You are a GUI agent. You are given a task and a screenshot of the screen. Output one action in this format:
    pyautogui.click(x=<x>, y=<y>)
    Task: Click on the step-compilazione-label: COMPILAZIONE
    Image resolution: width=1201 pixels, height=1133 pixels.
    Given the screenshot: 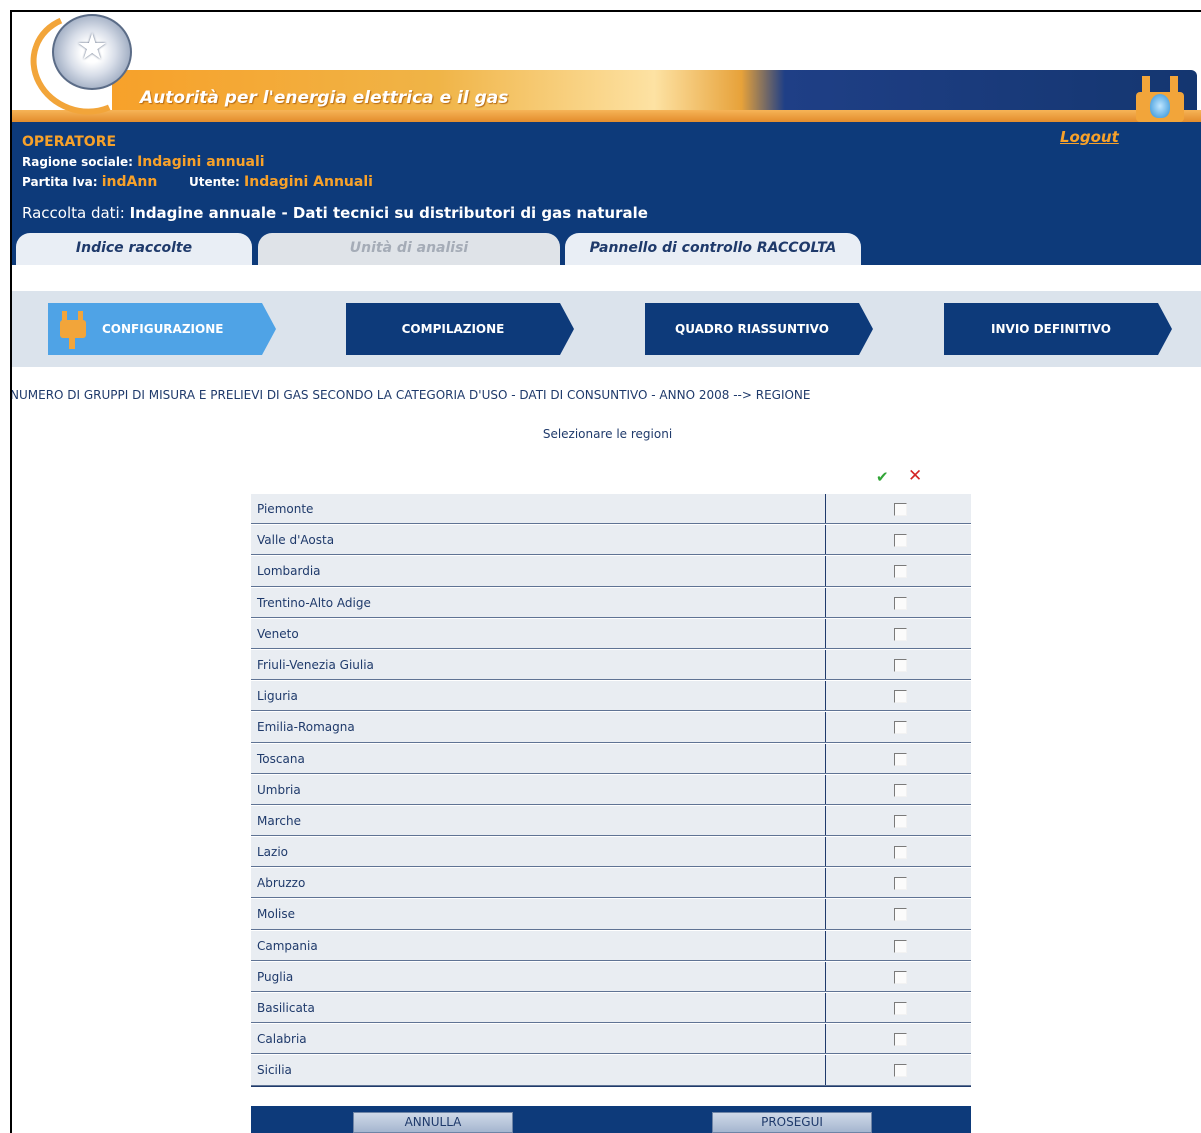 What is the action you would take?
    pyautogui.click(x=453, y=329)
    